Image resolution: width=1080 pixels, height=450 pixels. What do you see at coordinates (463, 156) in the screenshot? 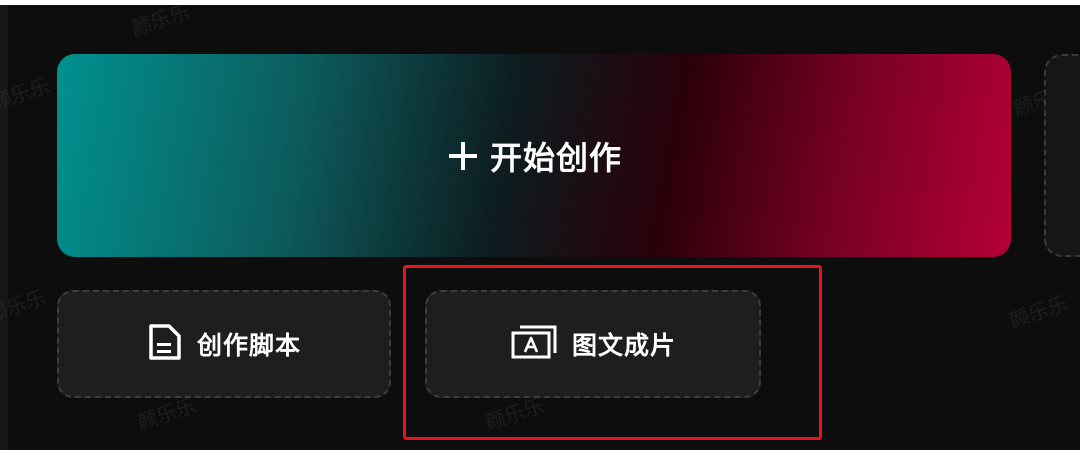
I see `plus-icon` at bounding box center [463, 156].